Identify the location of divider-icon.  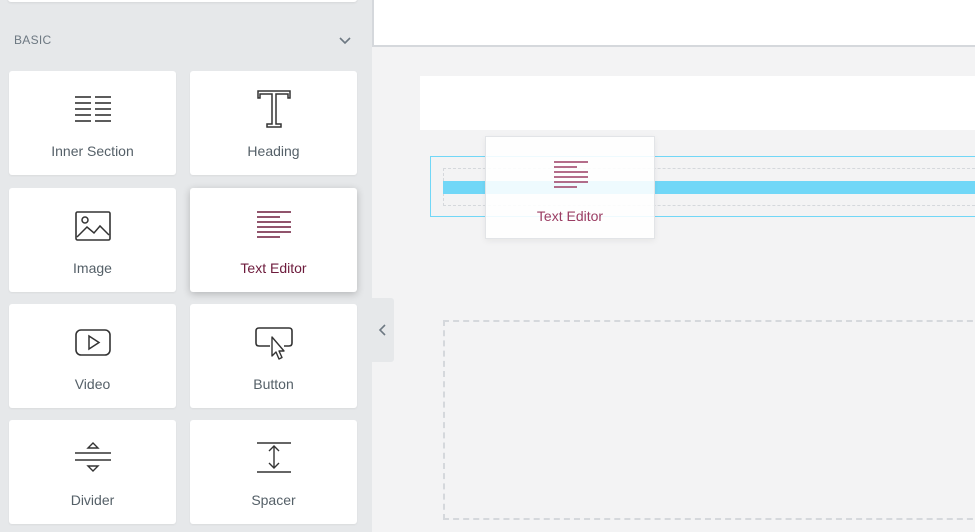
(92, 457).